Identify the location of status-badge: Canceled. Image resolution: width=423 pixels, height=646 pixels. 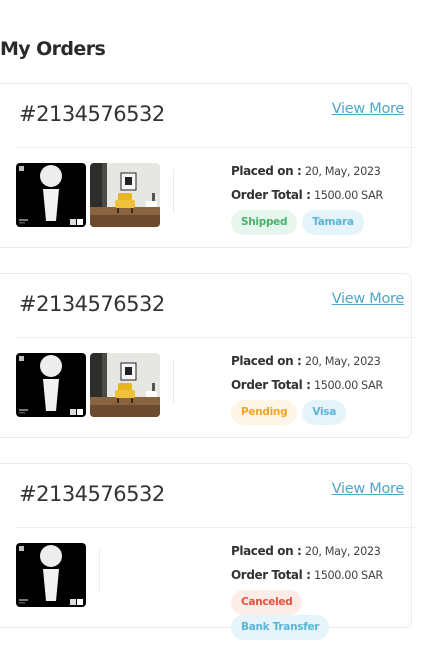
(267, 602).